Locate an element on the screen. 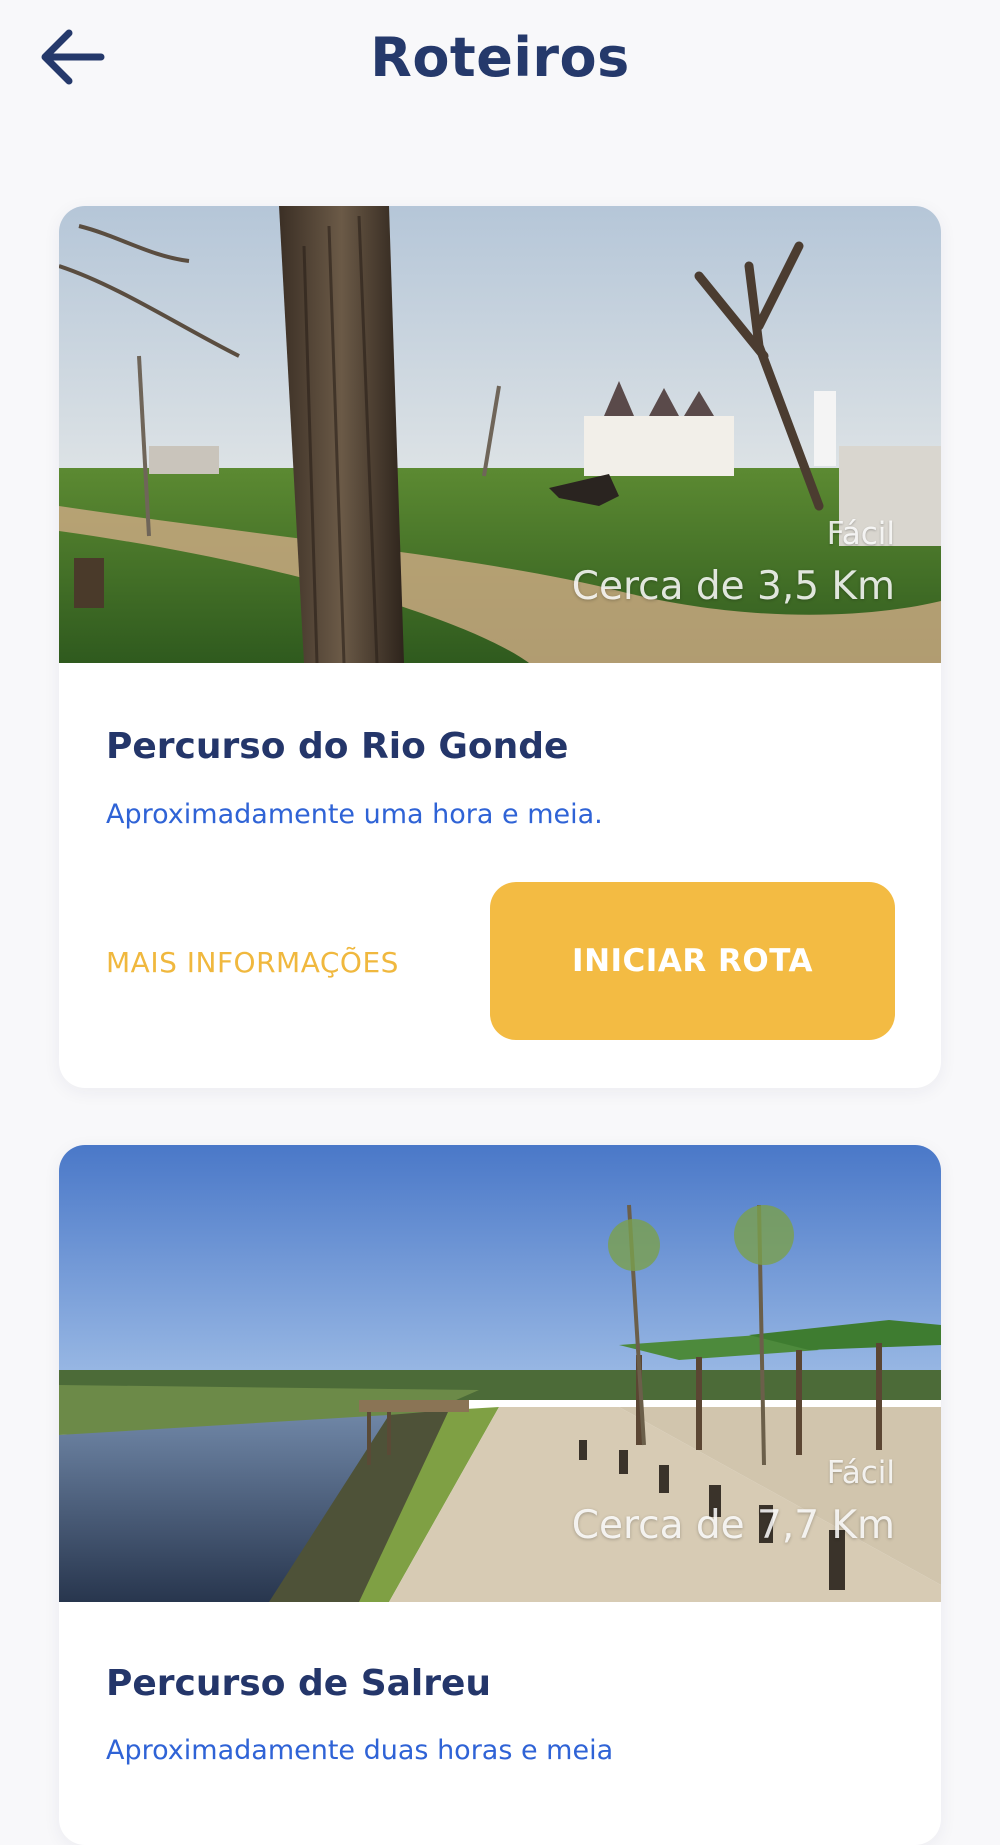 This screenshot has height=1845, width=1000. distance-label: Cerca de 7,7 Km is located at coordinates (733, 1525).